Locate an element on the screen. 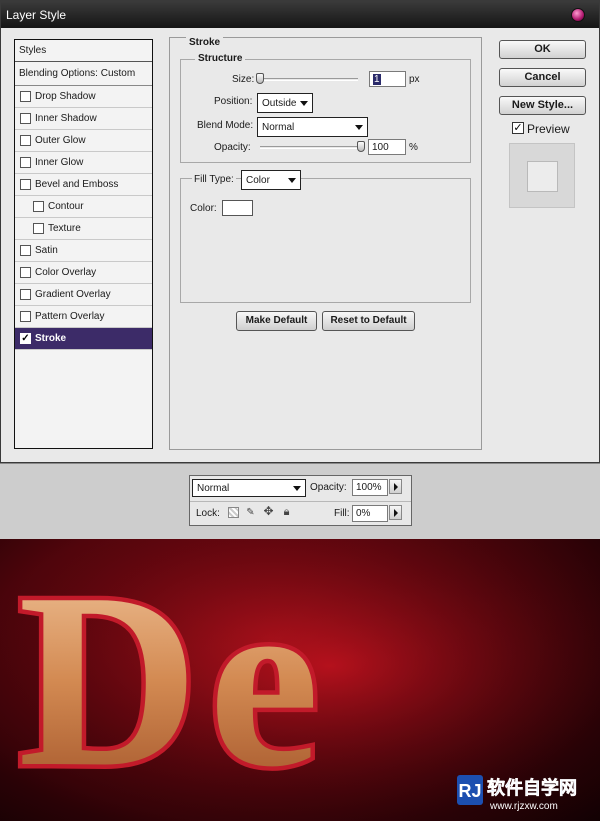 The width and height of the screenshot is (600, 821). preview-checkbox: ✓ is located at coordinates (518, 128).